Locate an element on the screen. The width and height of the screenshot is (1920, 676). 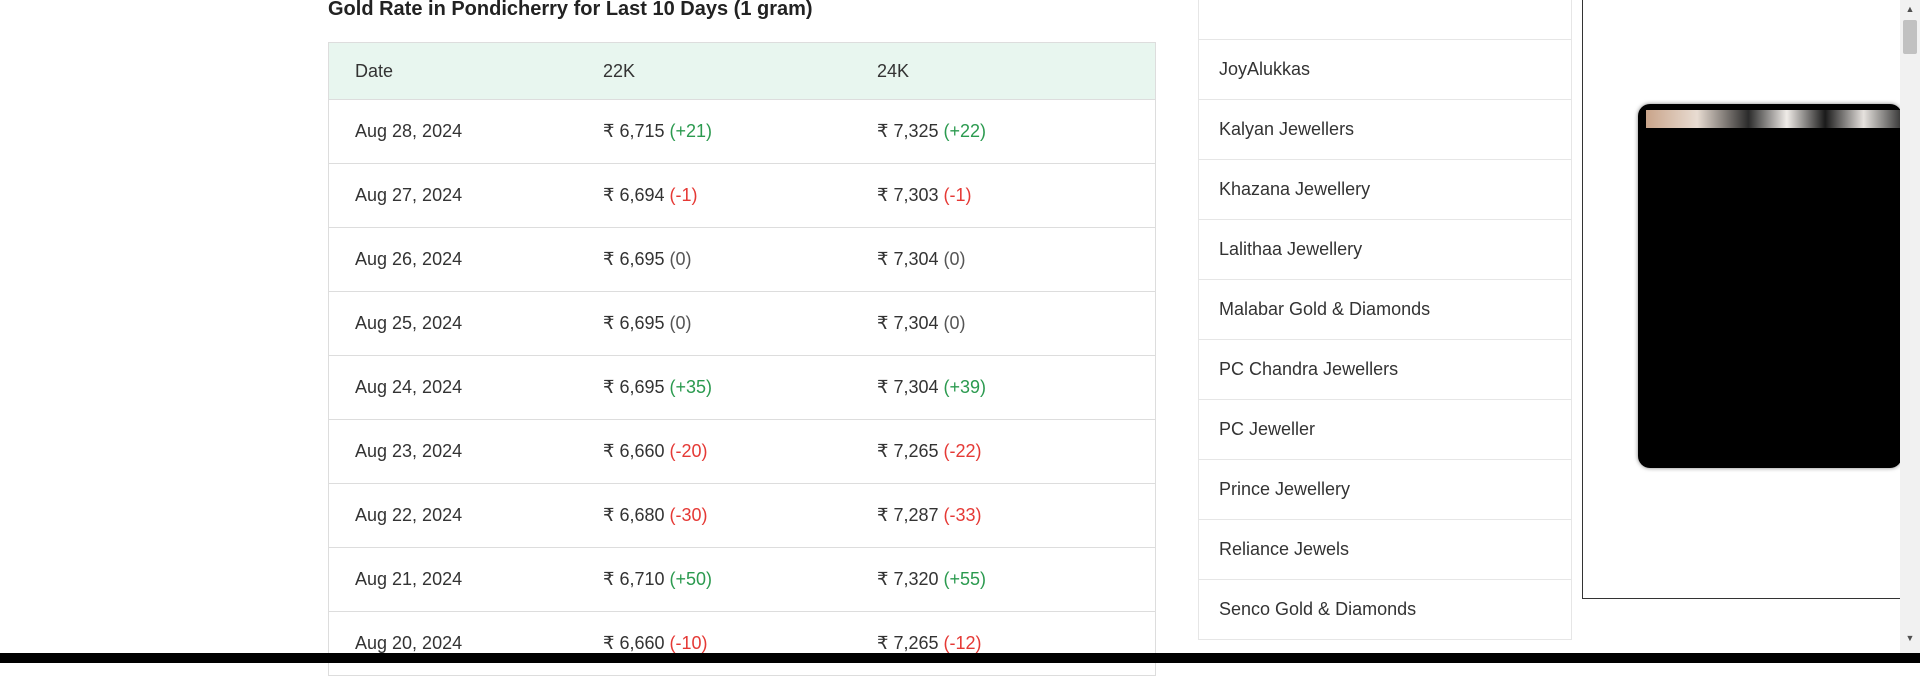
row-rate-24k: ₹ 7,303 (-1) is located at coordinates (1015, 195).